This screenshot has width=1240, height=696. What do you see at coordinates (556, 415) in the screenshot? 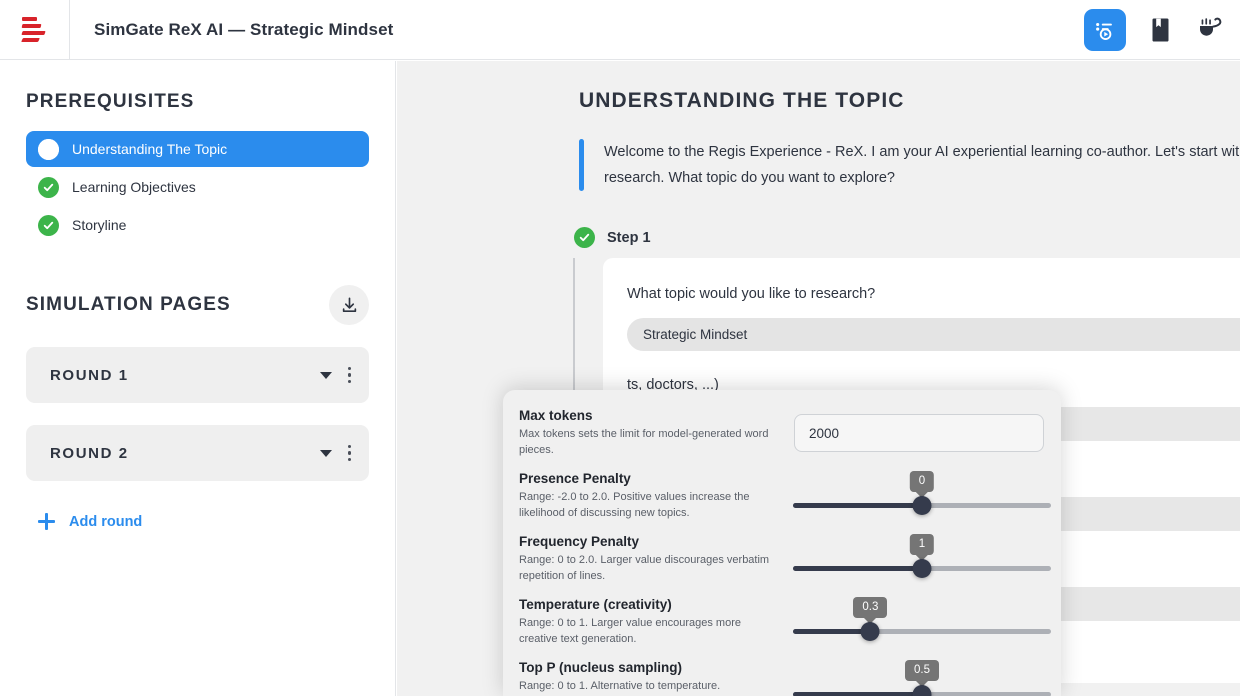
I see `setting-title: Max tokens` at bounding box center [556, 415].